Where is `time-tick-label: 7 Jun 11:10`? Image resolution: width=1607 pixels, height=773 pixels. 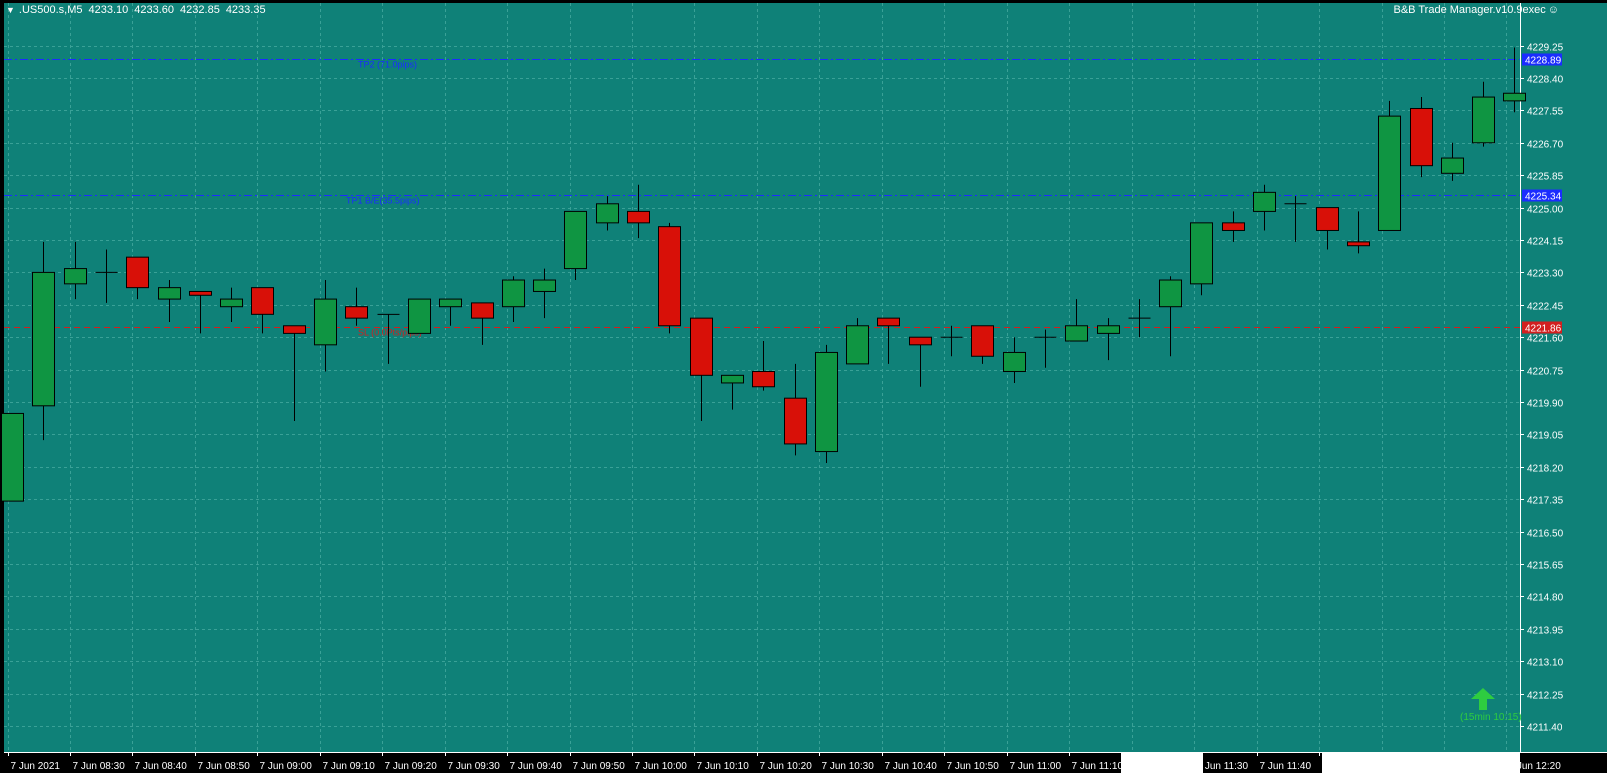
time-tick-label: 7 Jun 11:10 is located at coordinates (1098, 766).